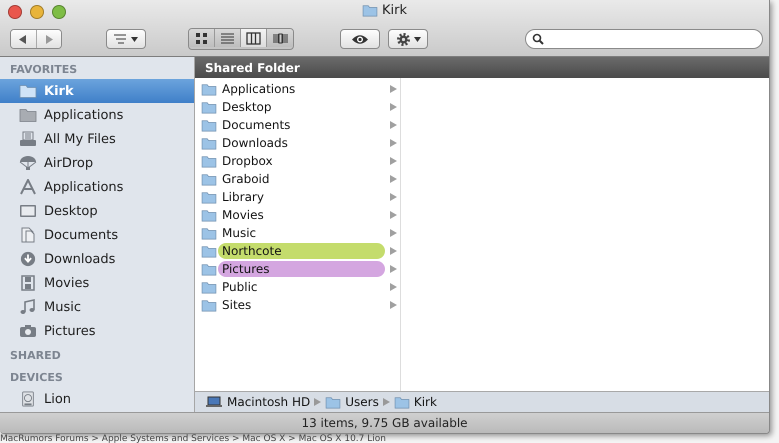 This screenshot has width=779, height=443. Describe the element at coordinates (28, 211) in the screenshot. I see `desktop-icon` at that location.